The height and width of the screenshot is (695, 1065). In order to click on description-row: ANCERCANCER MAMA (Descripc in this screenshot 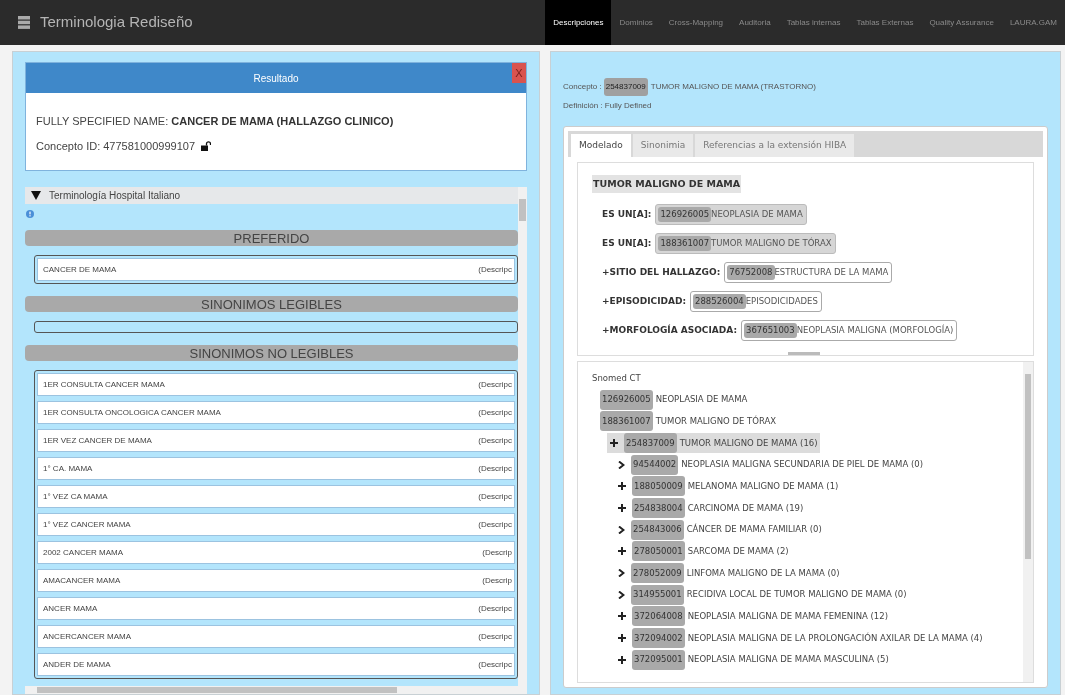, I will do `click(276, 636)`.